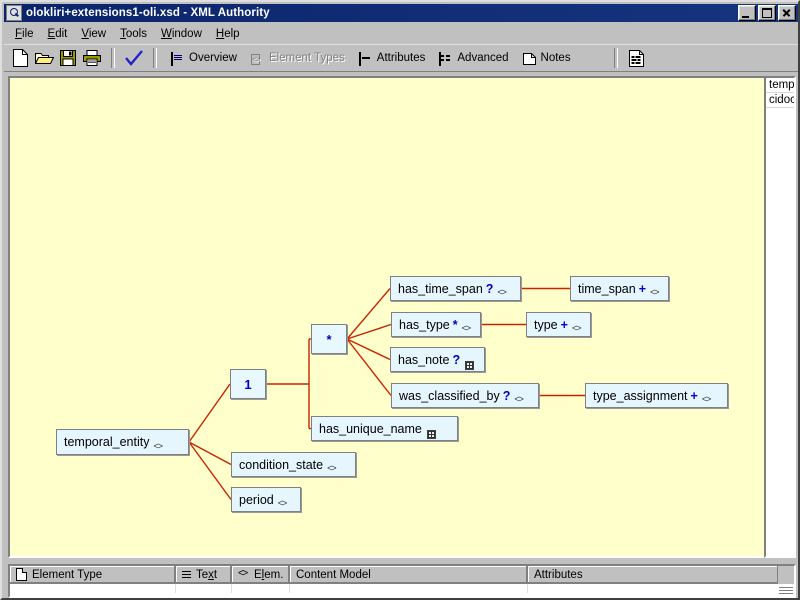  I want to click on menu-window: Window, so click(181, 34).